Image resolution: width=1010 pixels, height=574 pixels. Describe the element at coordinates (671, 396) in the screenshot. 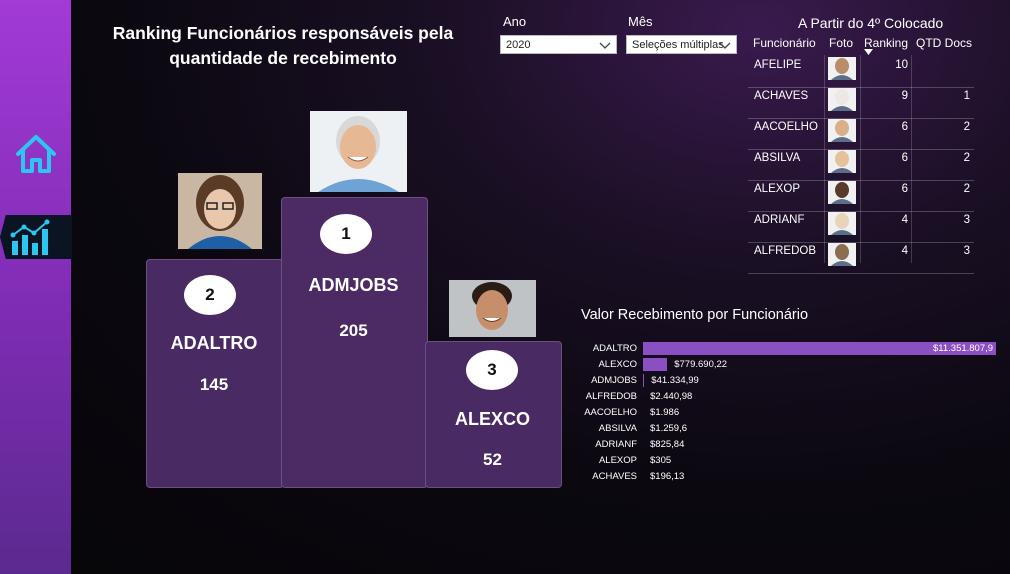

I see `bar-value-label: $2.440,98` at that location.